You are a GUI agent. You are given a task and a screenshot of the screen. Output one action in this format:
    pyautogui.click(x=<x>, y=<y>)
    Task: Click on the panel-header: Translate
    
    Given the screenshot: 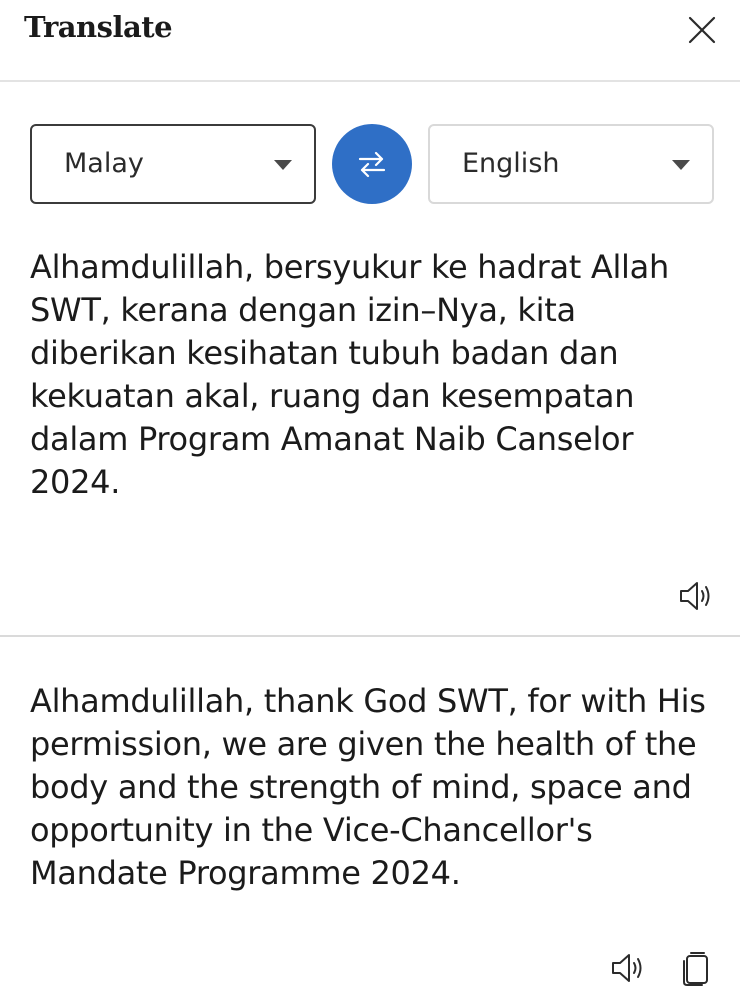 What is the action you would take?
    pyautogui.click(x=370, y=41)
    